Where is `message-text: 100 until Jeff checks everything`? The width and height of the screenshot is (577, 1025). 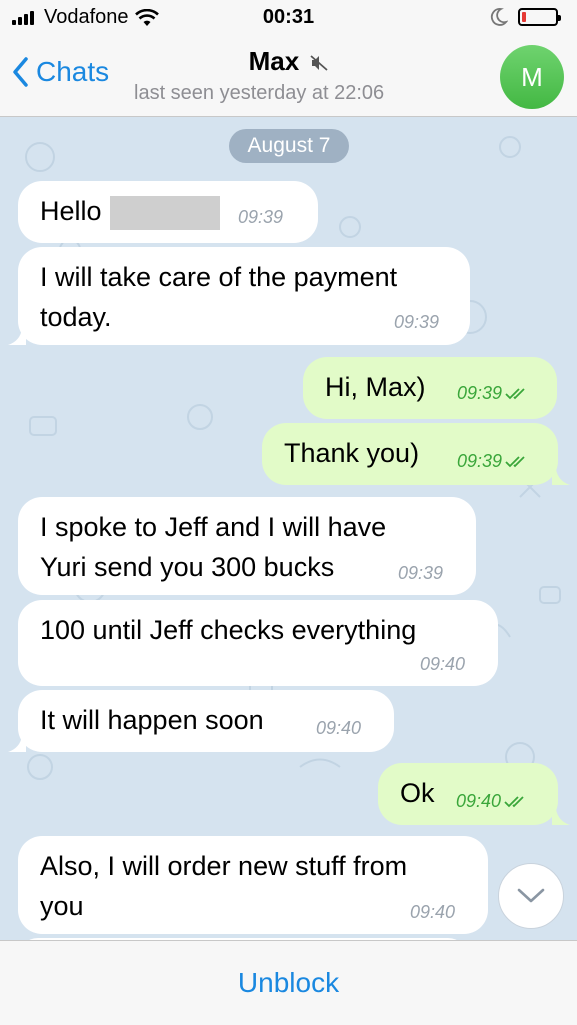 message-text: 100 until Jeff checks everything is located at coordinates (228, 630).